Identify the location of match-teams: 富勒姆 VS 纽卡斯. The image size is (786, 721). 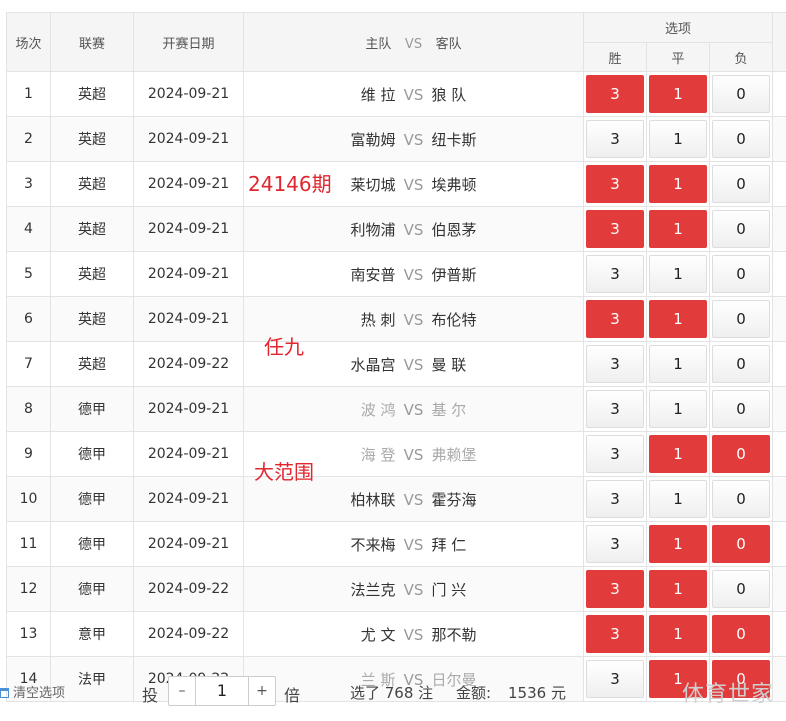
(413, 139).